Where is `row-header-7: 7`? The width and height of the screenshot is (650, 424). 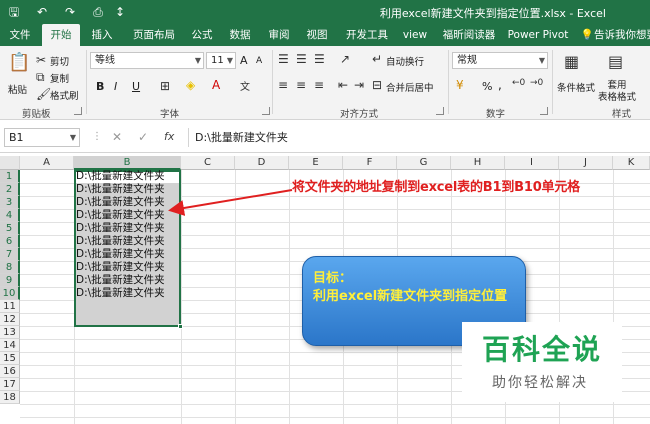 row-header-7: 7 is located at coordinates (10, 254).